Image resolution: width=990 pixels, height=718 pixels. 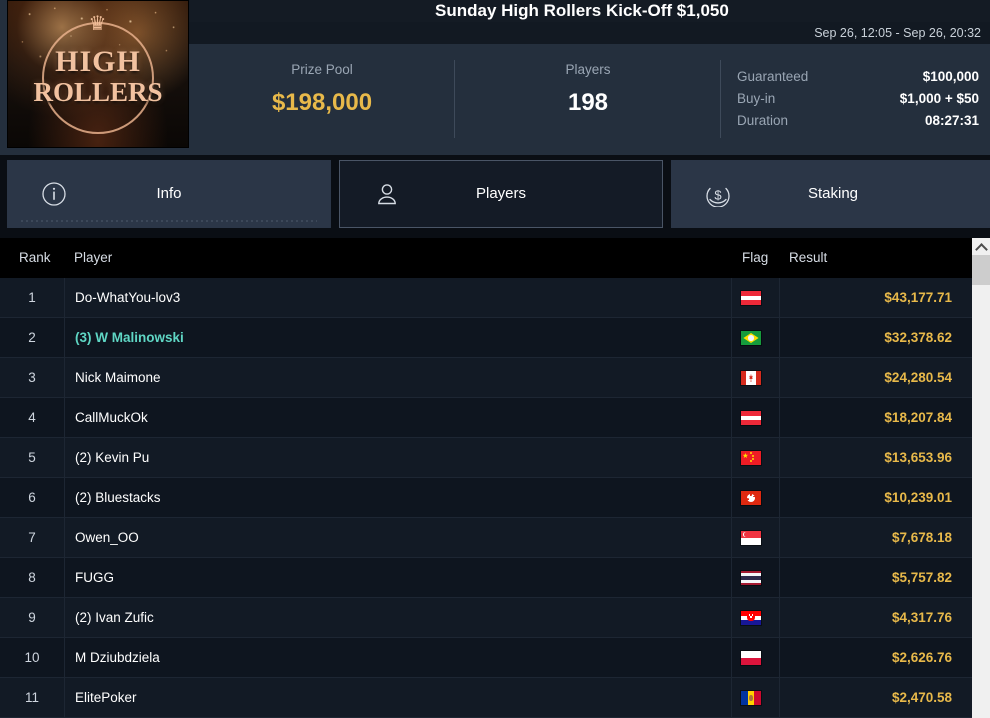 What do you see at coordinates (858, 77) in the screenshot?
I see `stat-row-guaranteed: Guaranteed $100,000` at bounding box center [858, 77].